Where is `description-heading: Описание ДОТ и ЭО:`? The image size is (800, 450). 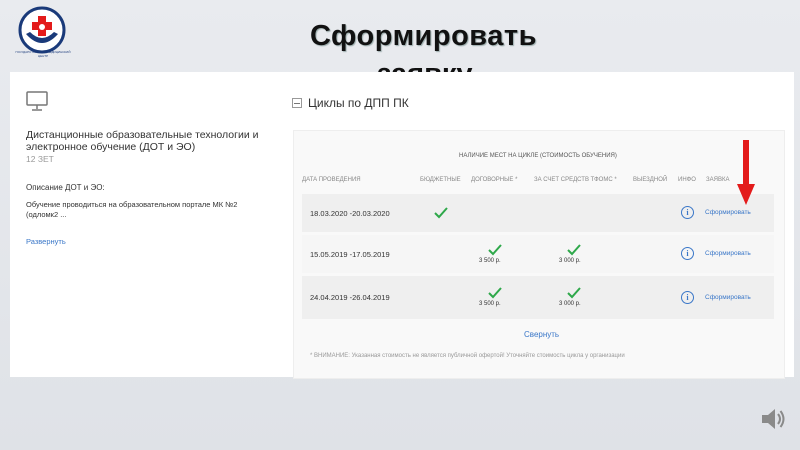 description-heading: Описание ДОТ и ЭО: is located at coordinates (65, 187).